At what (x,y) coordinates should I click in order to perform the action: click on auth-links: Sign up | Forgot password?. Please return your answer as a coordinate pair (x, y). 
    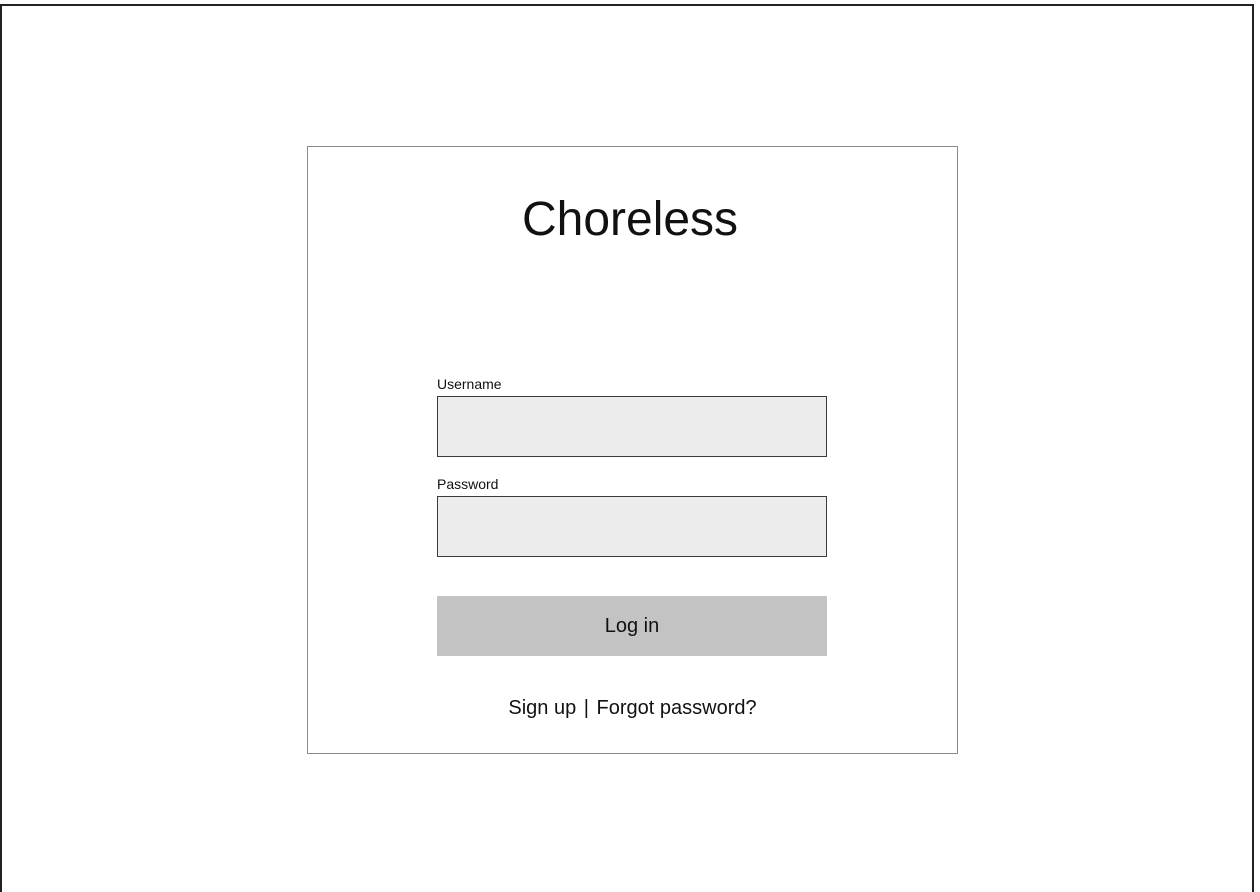
    Looking at the image, I should click on (632, 708).